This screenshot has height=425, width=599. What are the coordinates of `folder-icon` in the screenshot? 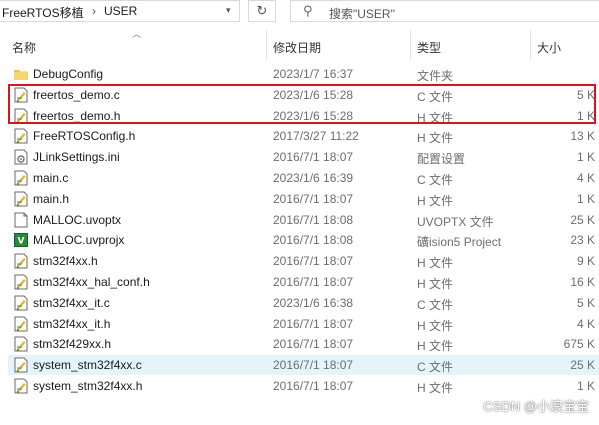 It's located at (21, 74).